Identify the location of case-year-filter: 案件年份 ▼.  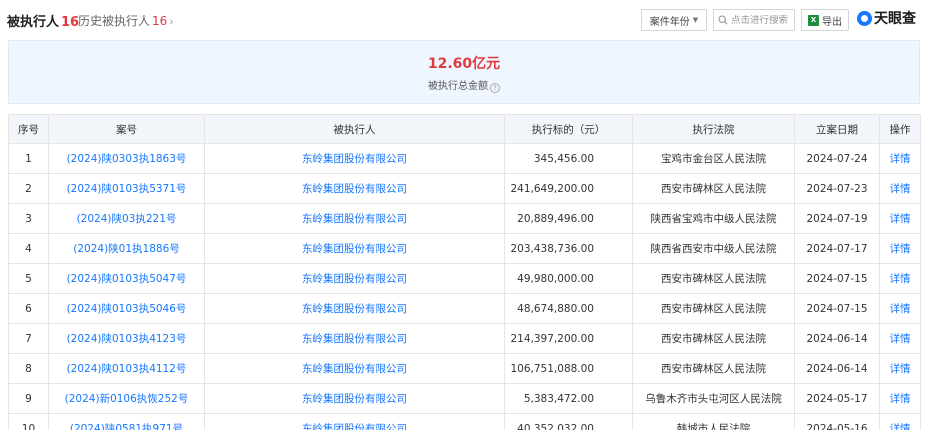
(674, 20).